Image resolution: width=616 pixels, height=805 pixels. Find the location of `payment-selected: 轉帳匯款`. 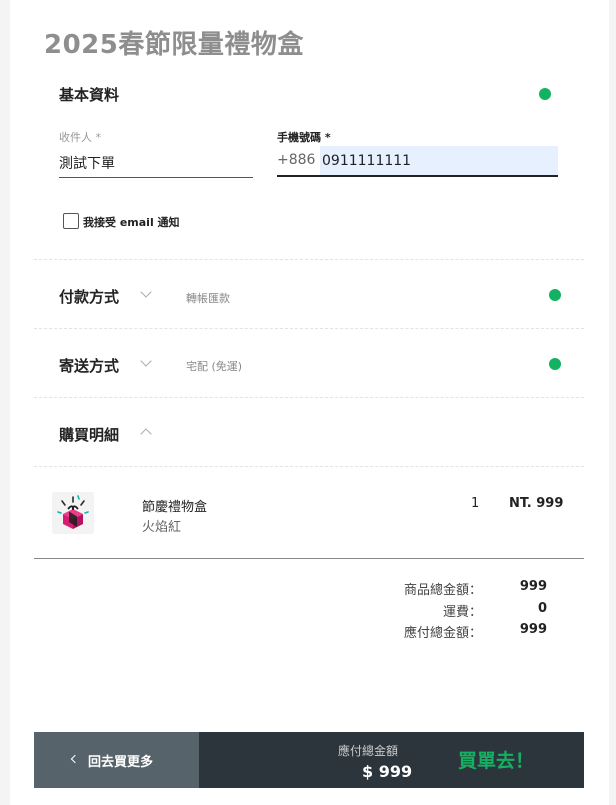

payment-selected: 轉帳匯款 is located at coordinates (208, 298).